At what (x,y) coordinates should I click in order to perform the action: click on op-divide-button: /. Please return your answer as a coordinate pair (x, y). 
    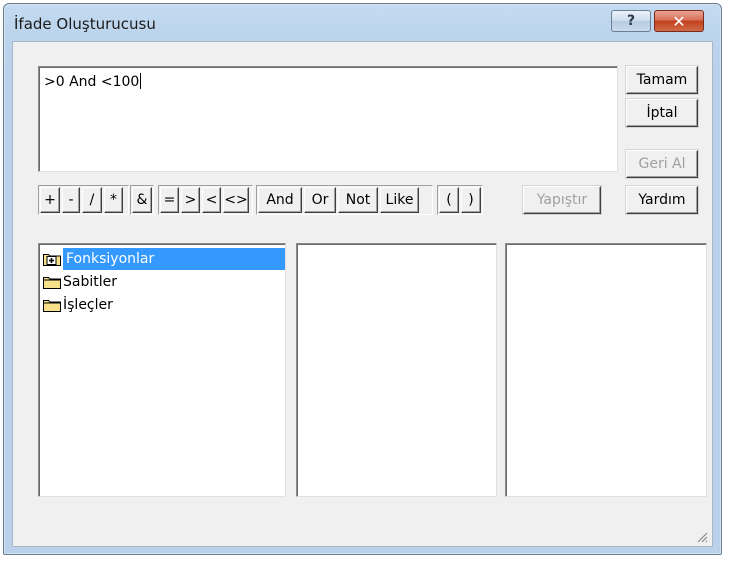
    Looking at the image, I should click on (92, 200).